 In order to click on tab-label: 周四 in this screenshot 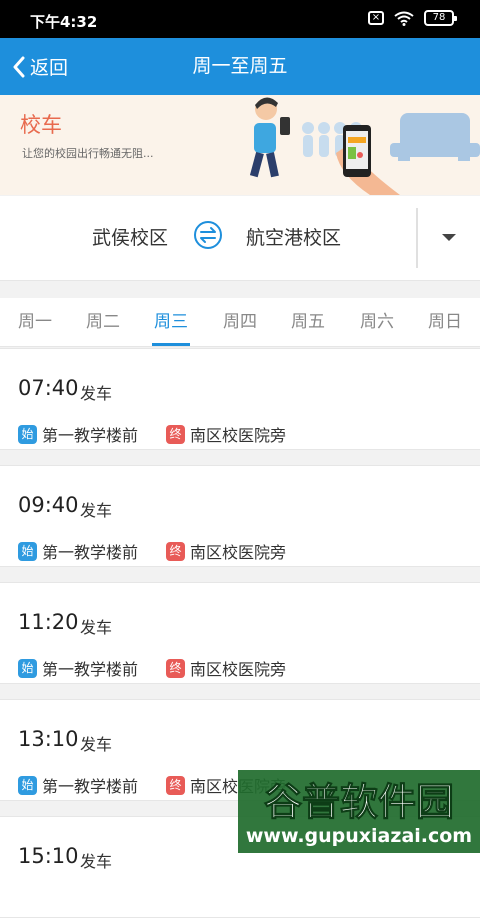, I will do `click(240, 322)`.